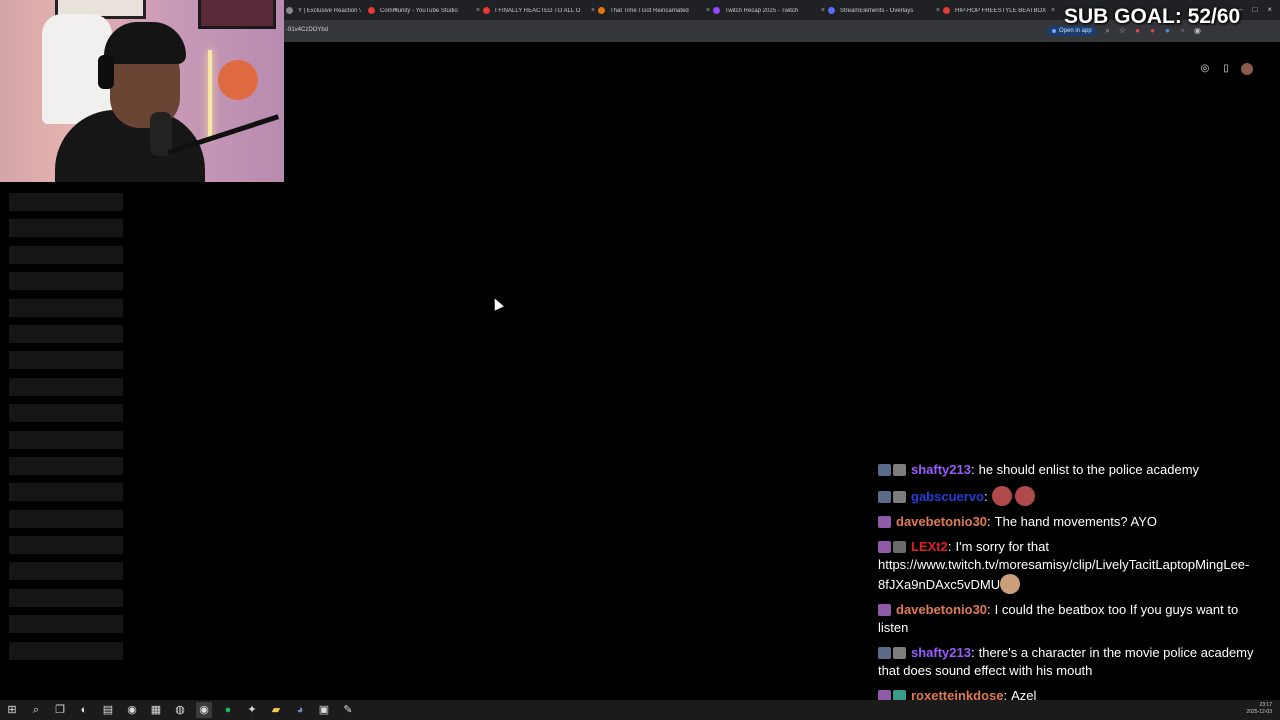 Image resolution: width=1280 pixels, height=720 pixels. What do you see at coordinates (156, 710) in the screenshot?
I see `app-icon: ▦` at bounding box center [156, 710].